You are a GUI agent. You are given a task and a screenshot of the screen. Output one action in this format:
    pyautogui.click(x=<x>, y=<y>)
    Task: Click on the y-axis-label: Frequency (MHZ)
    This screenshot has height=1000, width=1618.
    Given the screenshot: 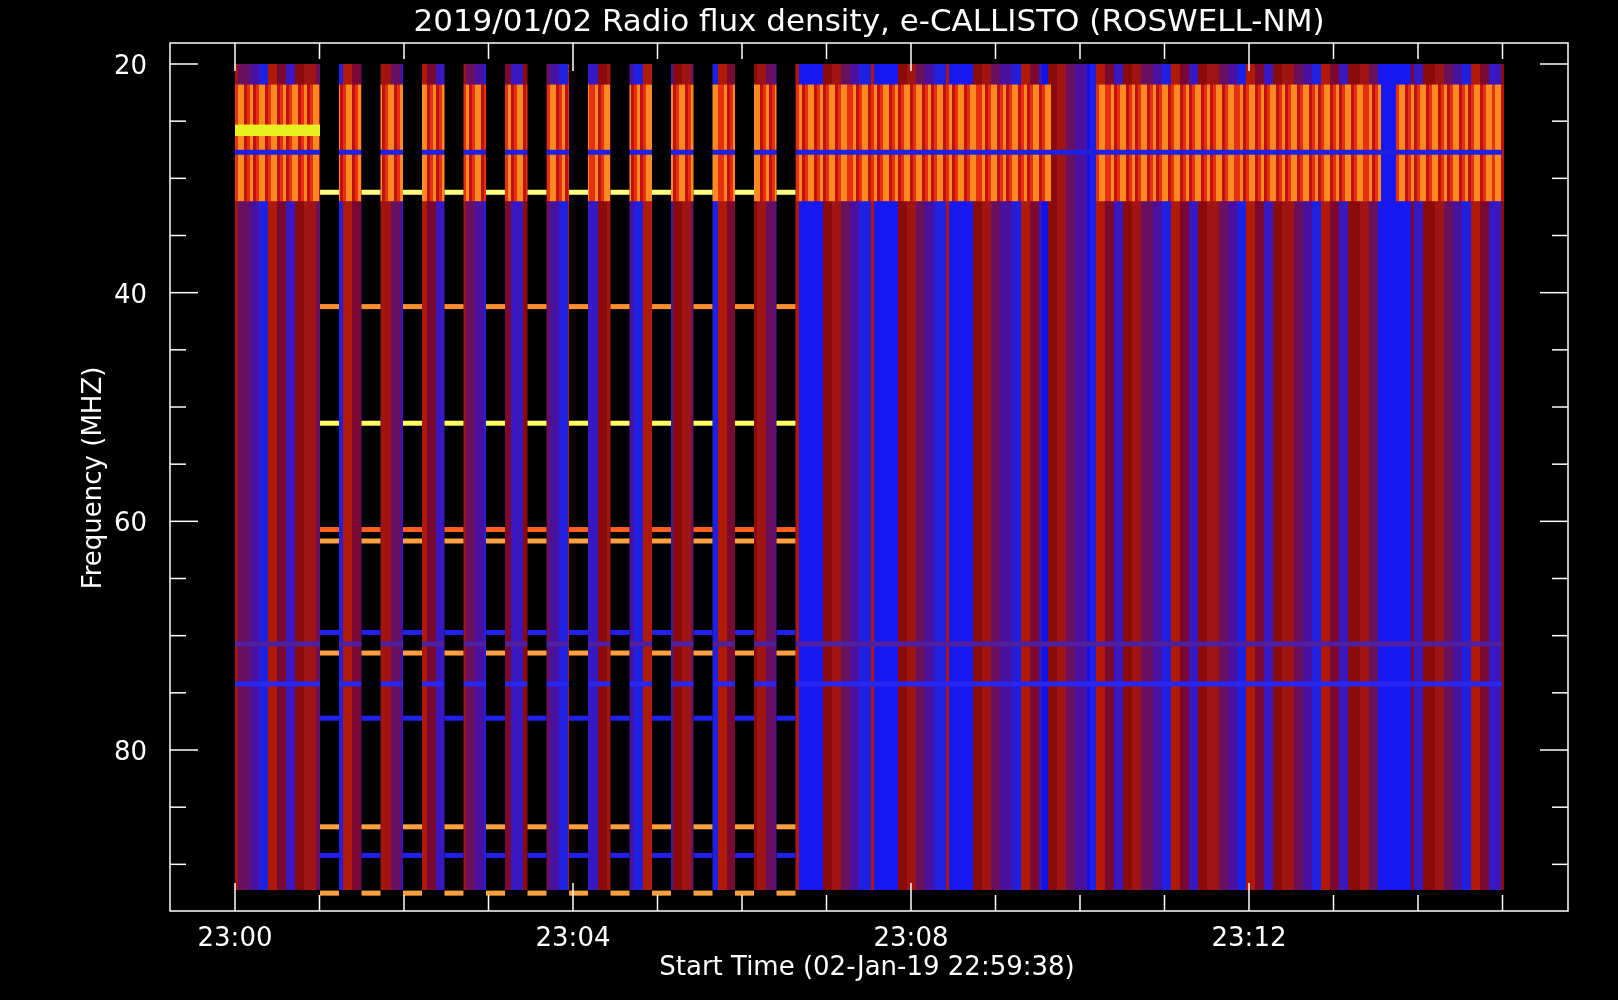 What is the action you would take?
    pyautogui.click(x=92, y=478)
    